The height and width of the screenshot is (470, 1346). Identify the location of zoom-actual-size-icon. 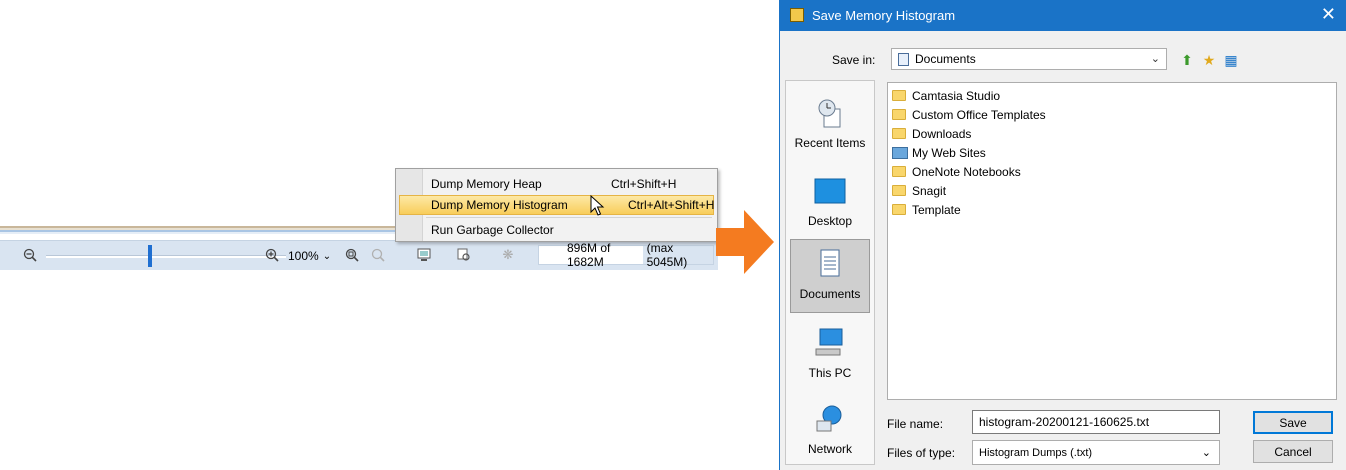
(378, 255).